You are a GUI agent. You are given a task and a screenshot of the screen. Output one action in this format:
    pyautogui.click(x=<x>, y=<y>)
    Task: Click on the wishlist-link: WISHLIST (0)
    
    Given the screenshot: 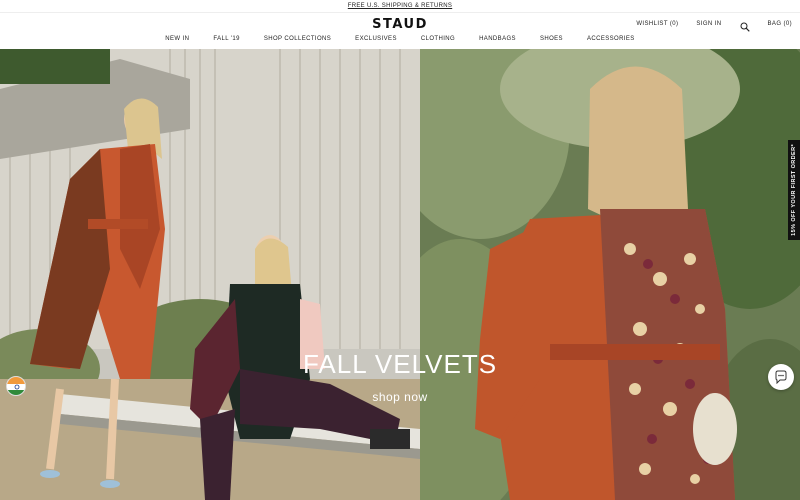 What is the action you would take?
    pyautogui.click(x=657, y=24)
    